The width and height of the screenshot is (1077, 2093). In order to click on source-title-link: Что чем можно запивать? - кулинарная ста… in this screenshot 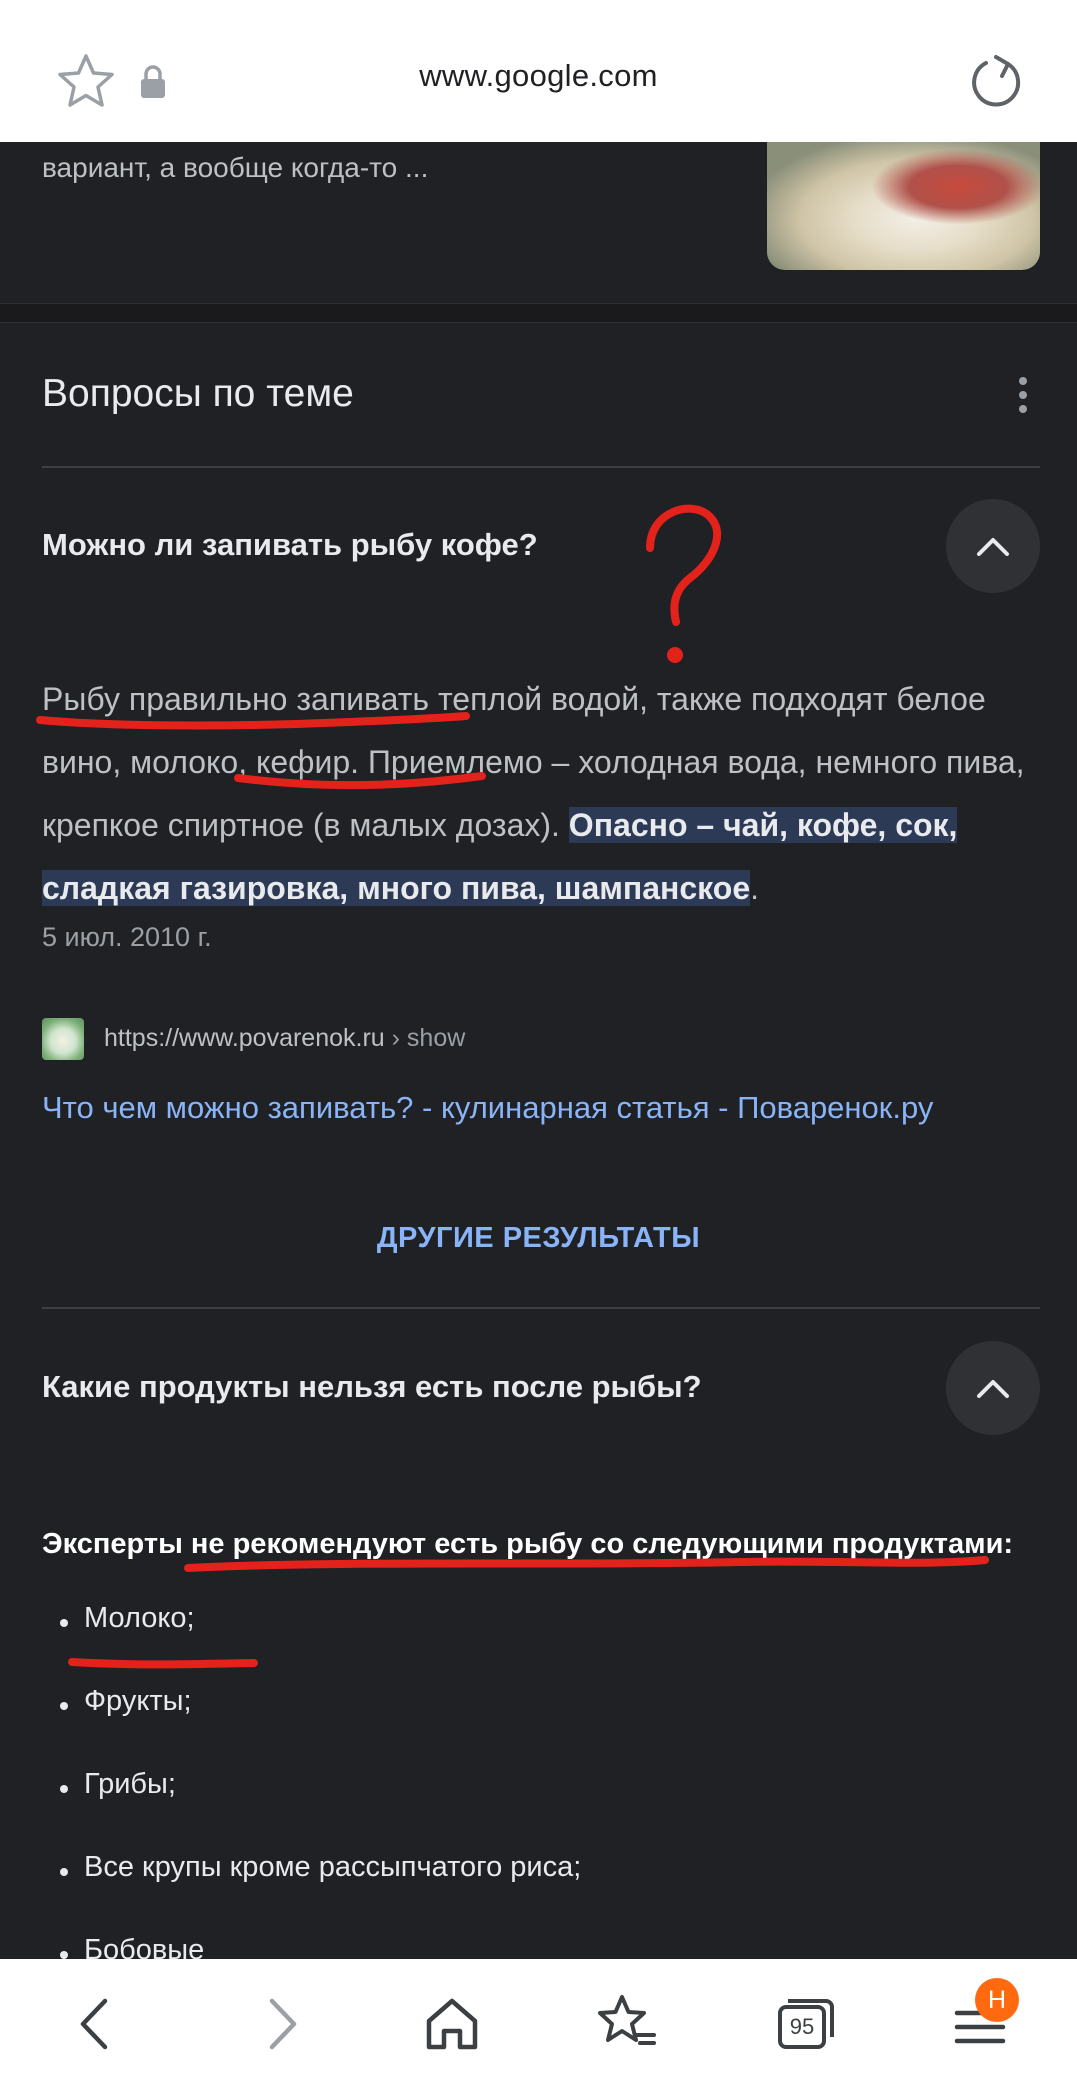, I will do `click(487, 1108)`.